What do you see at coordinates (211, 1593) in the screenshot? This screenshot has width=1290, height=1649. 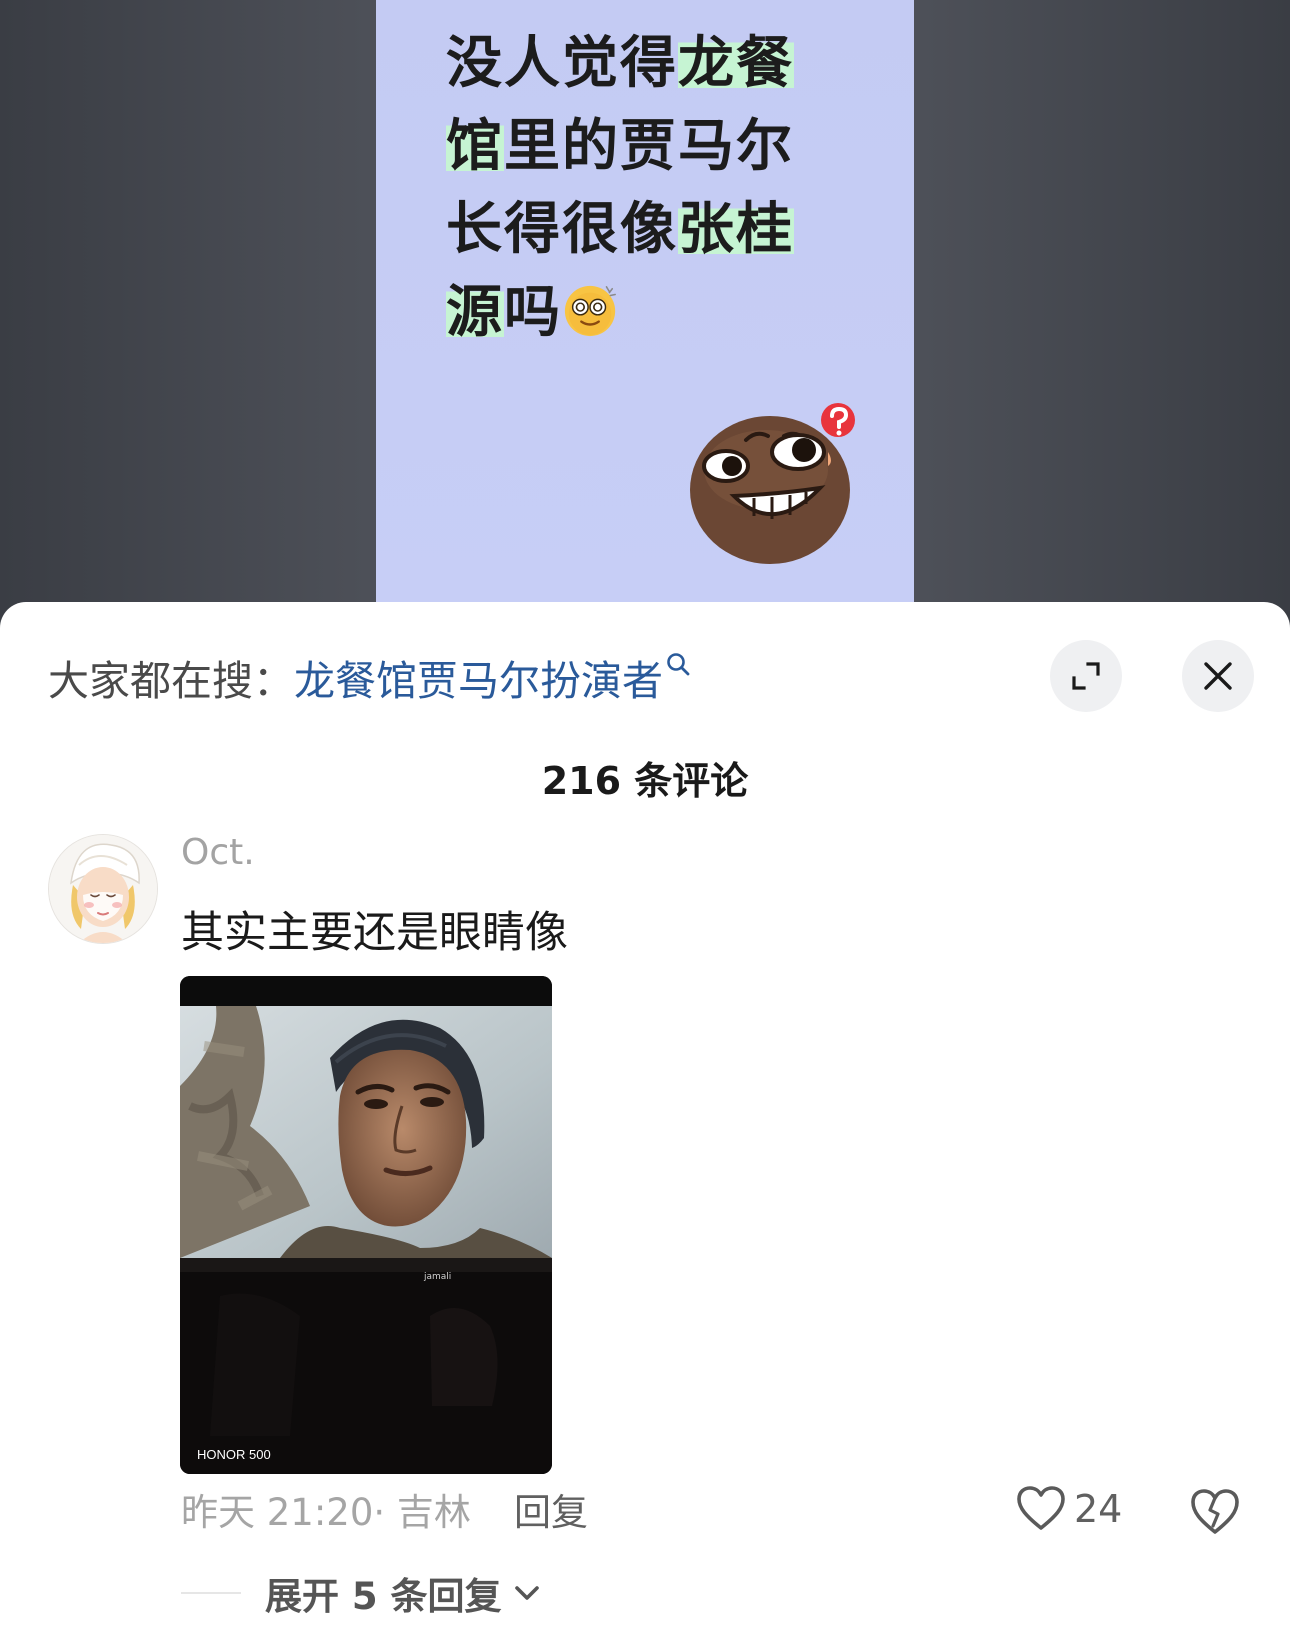 I see `divider` at bounding box center [211, 1593].